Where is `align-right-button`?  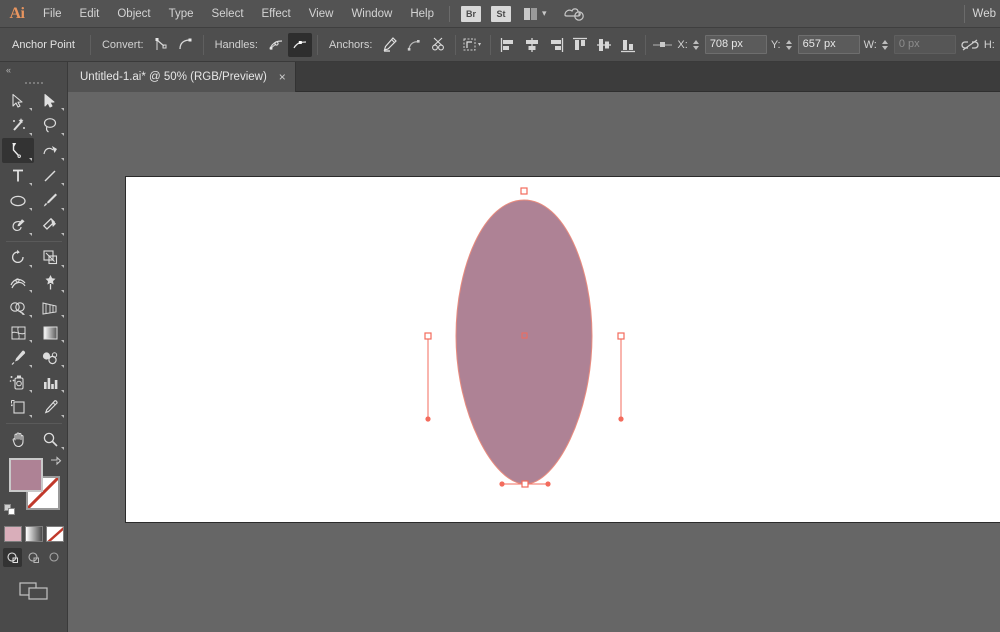 align-right-button is located at coordinates (556, 45).